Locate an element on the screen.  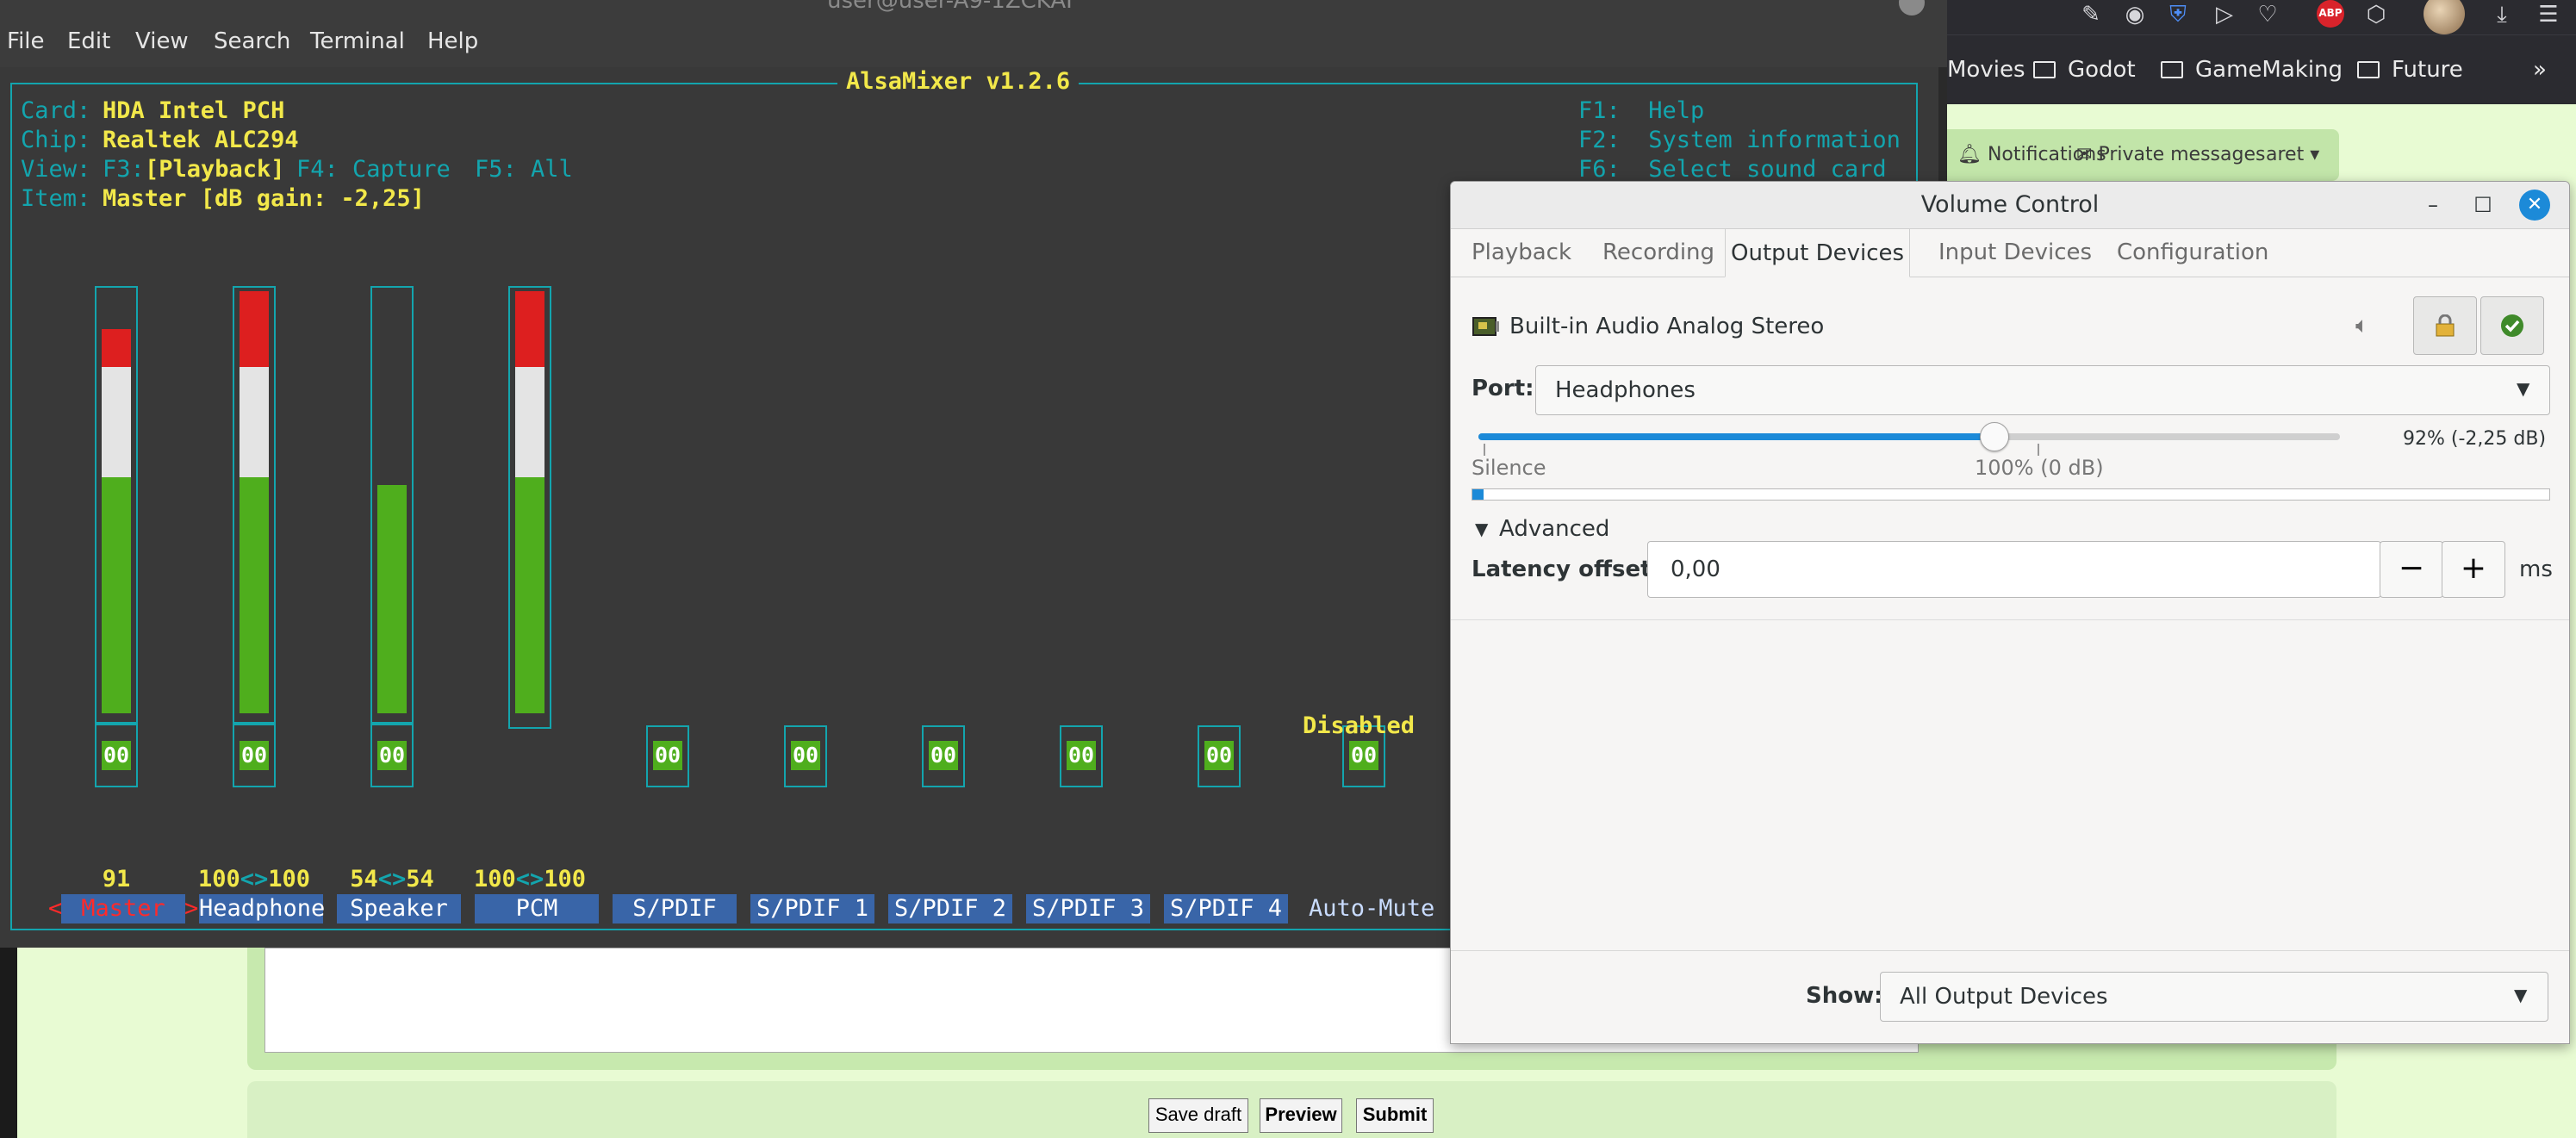
alsamixer-title: AlsaMixer v1.2.6 is located at coordinates (959, 81).